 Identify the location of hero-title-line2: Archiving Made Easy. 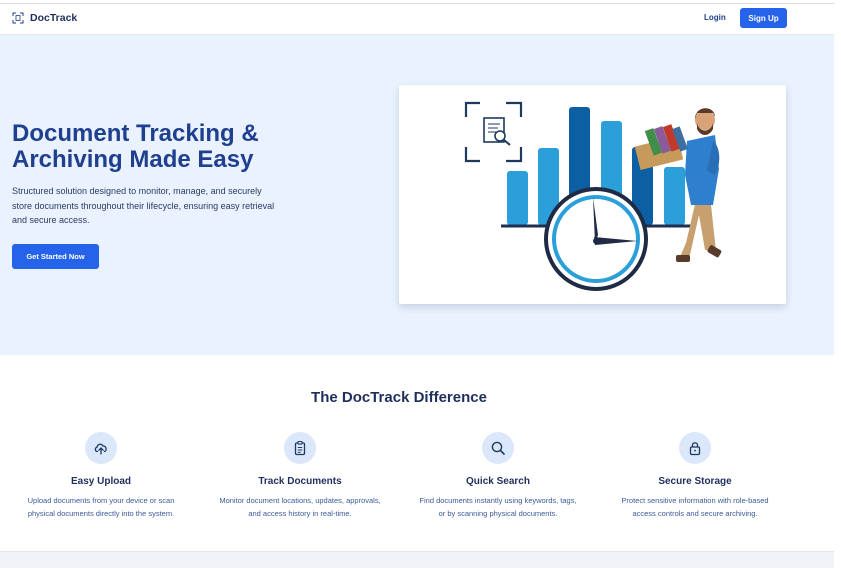
(133, 159).